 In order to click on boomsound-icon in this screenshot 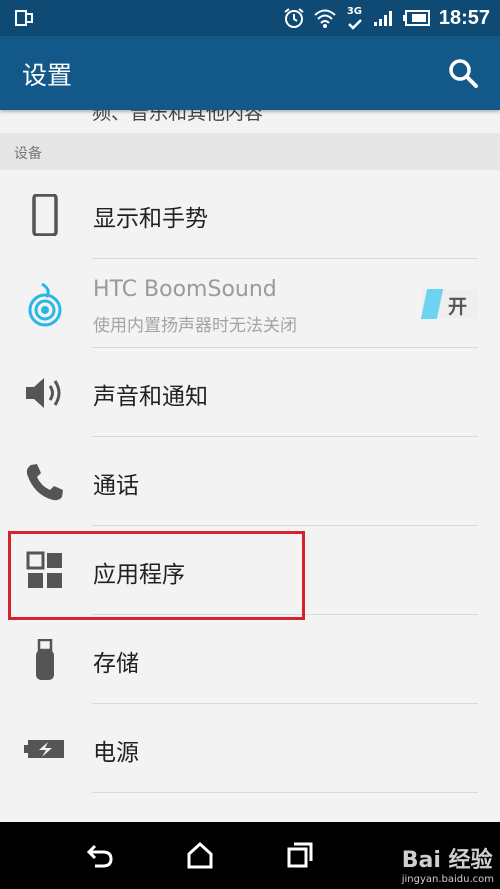, I will do `click(45, 304)`.